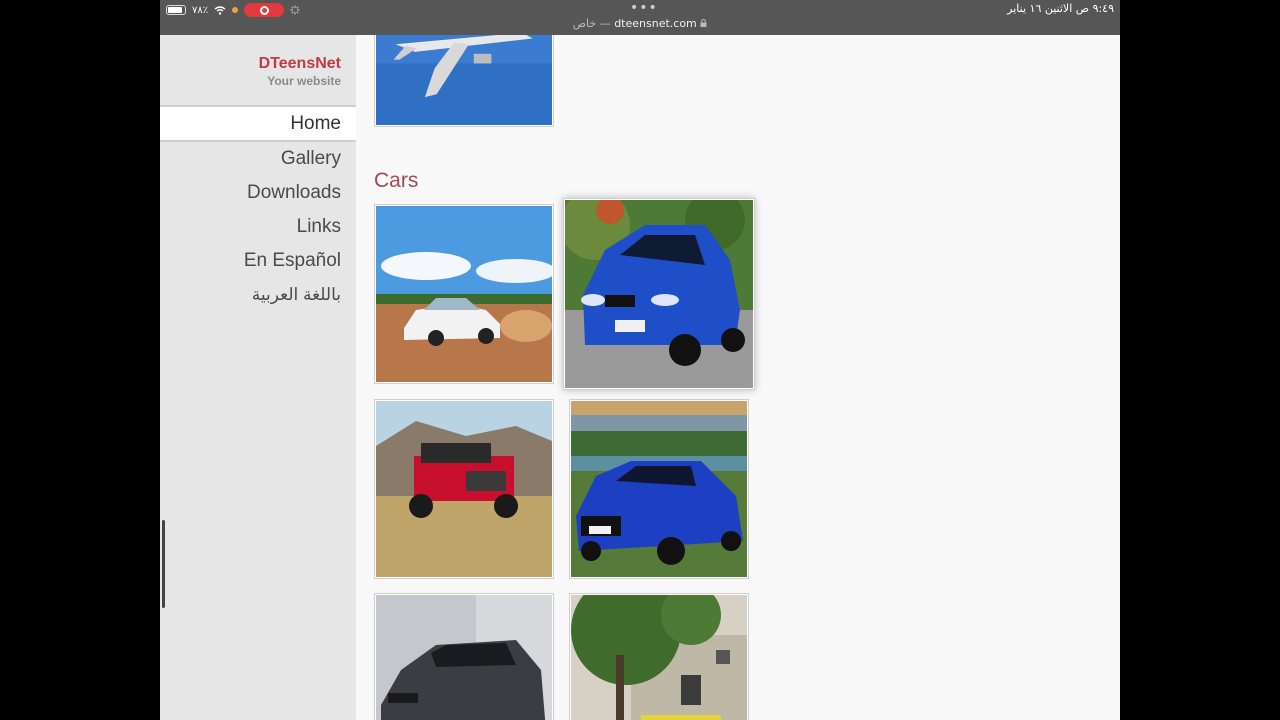 Image resolution: width=1280 pixels, height=720 pixels. I want to click on site-title: DTeensNet, so click(299, 63).